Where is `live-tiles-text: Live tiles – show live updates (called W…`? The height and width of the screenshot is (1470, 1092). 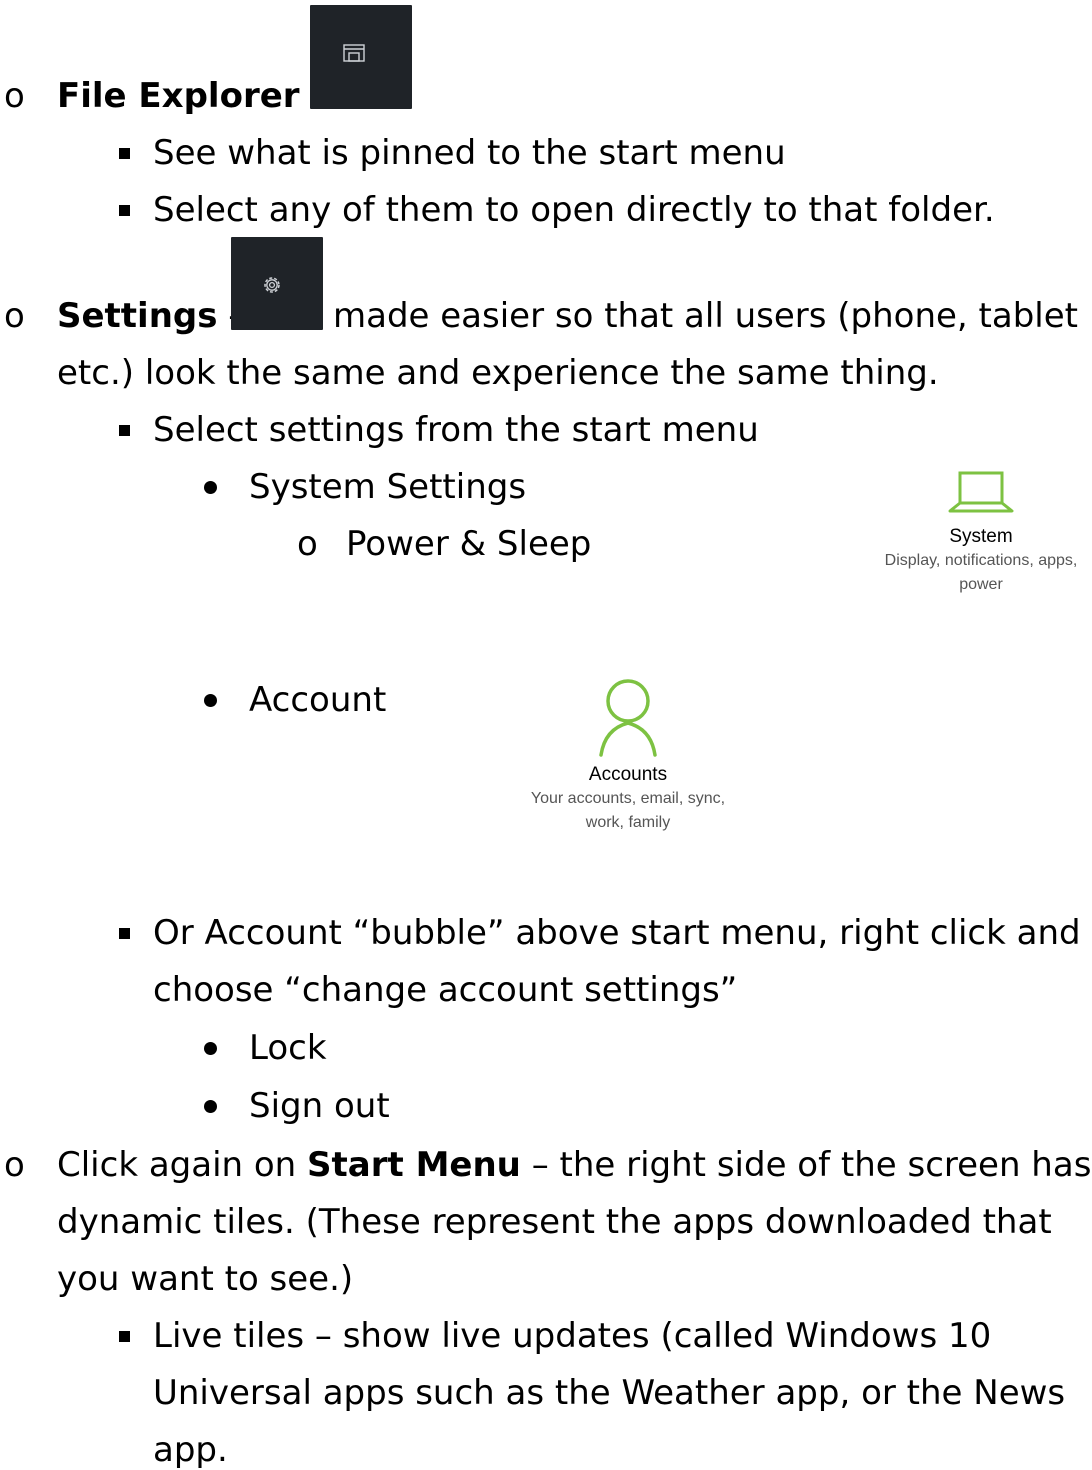 live-tiles-text: Live tiles – show live updates (called W… is located at coordinates (572, 1336).